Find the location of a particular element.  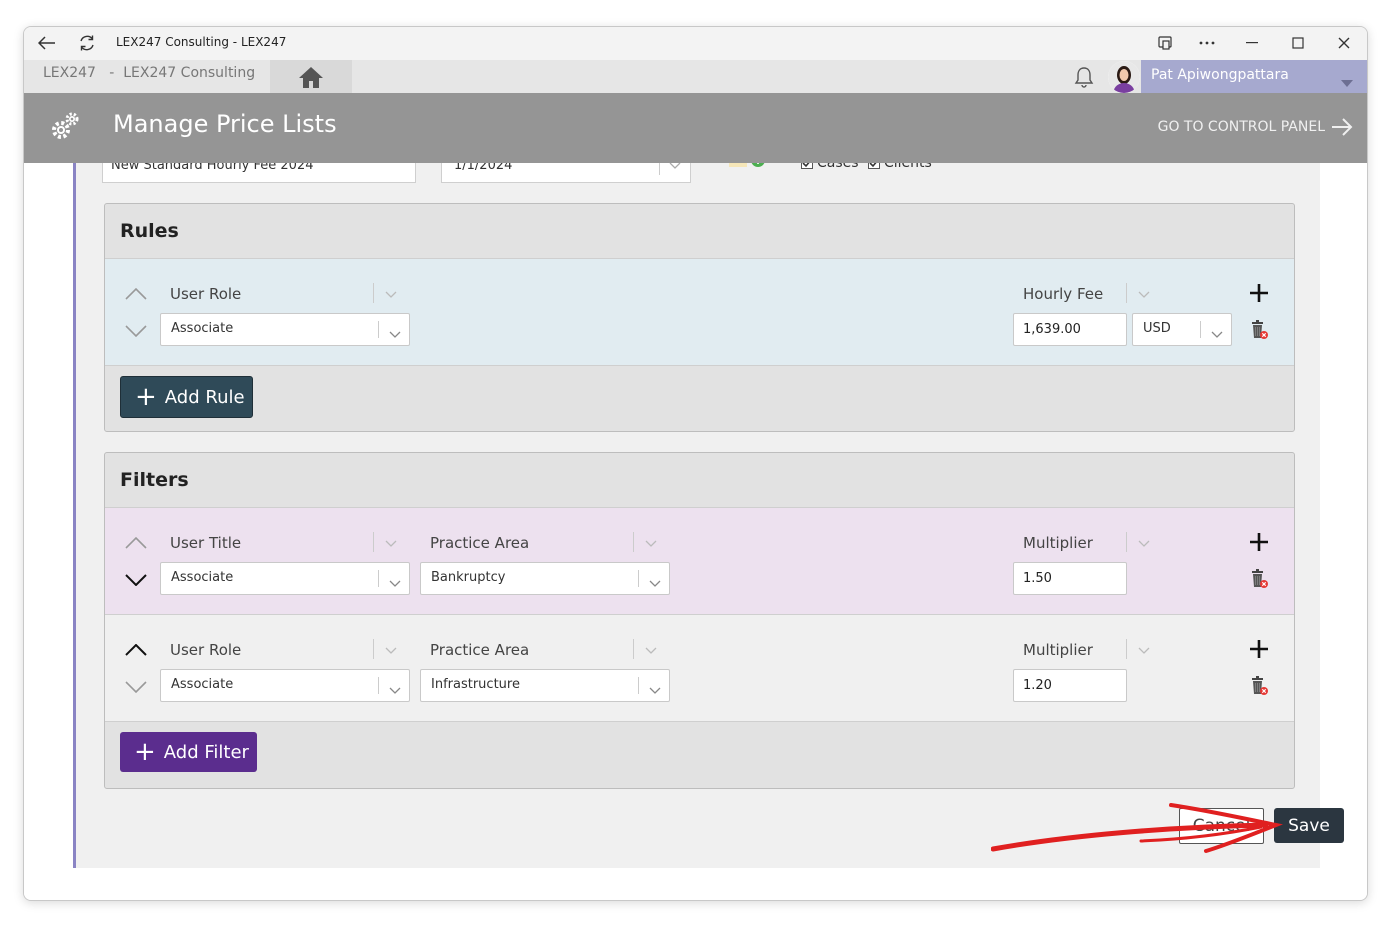

user-name: Pat Apiwongpattara is located at coordinates (1220, 75).